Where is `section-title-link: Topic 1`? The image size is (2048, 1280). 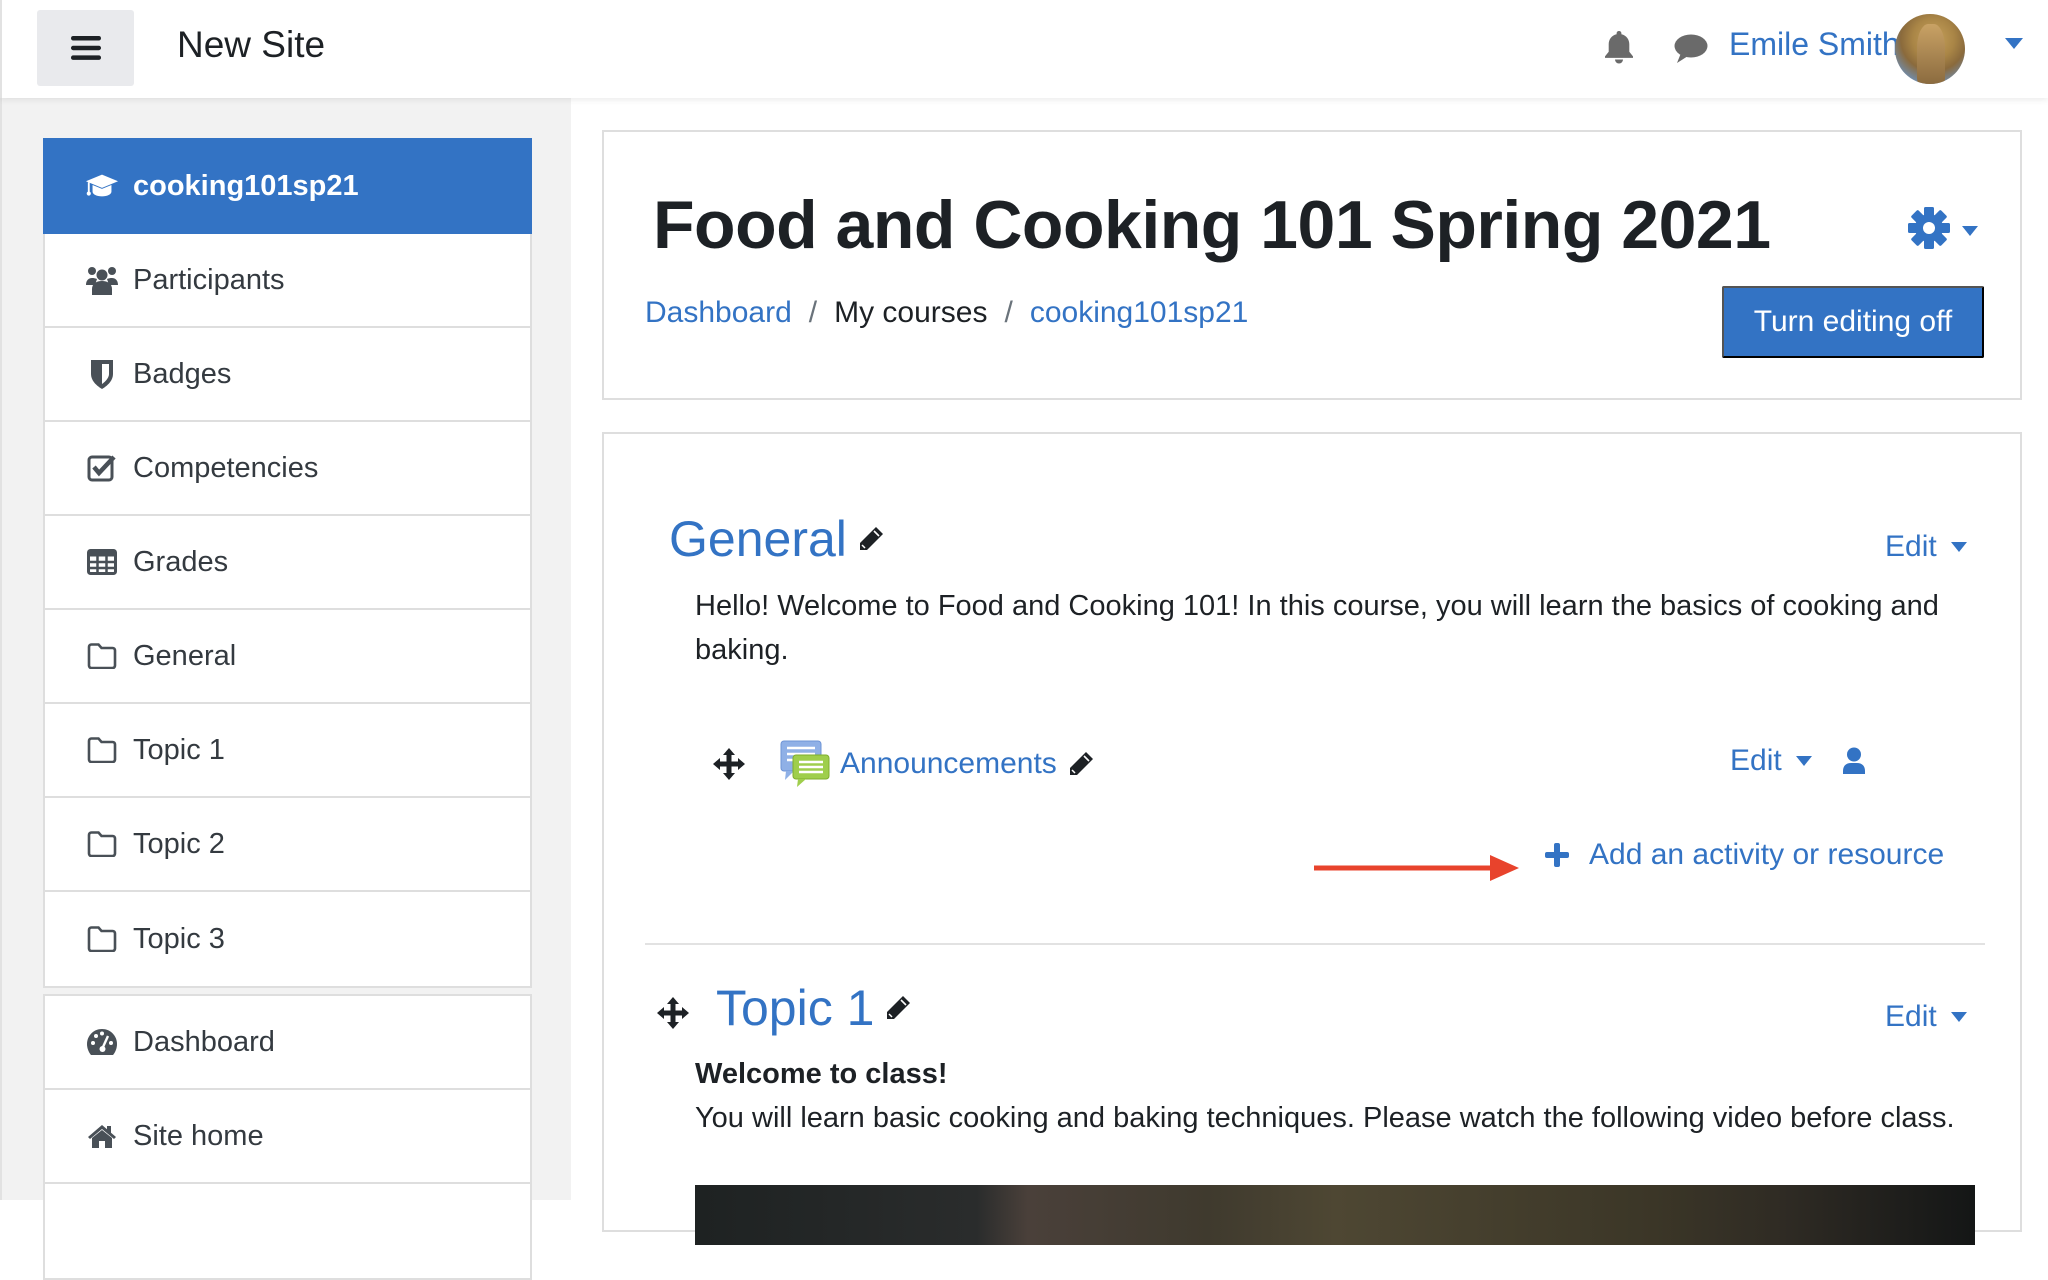
section-title-link: Topic 1 is located at coordinates (795, 1008).